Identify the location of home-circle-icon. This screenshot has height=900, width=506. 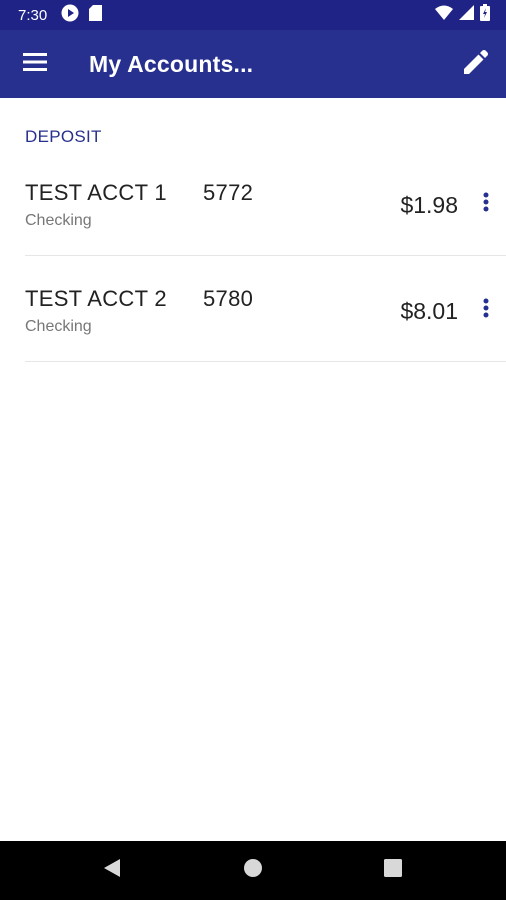
(253, 870).